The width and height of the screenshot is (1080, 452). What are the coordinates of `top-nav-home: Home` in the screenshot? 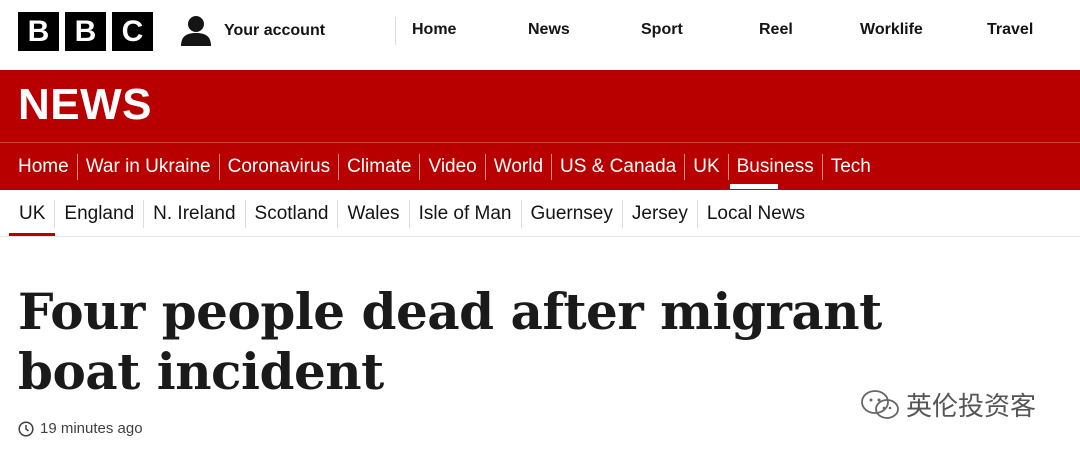 It's located at (434, 30).